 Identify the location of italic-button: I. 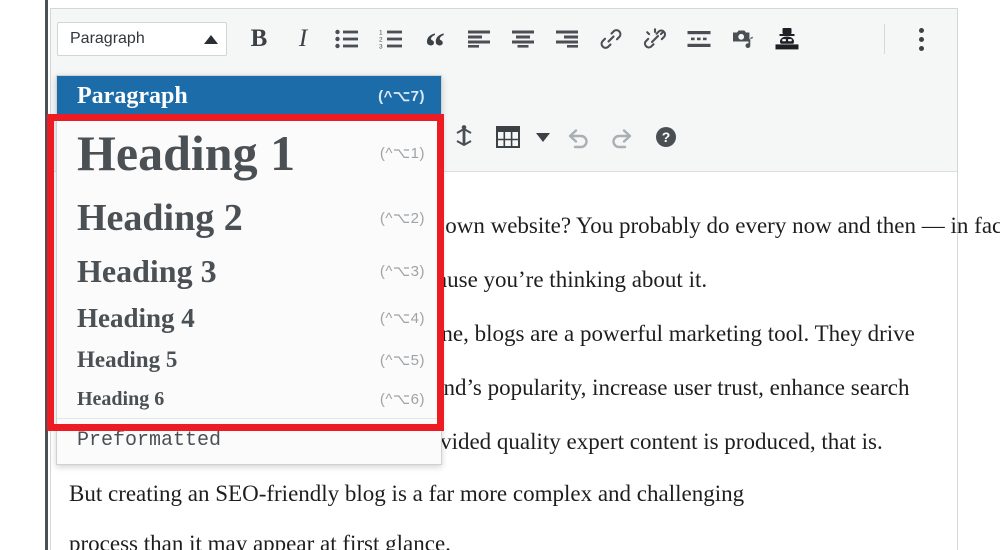
(303, 39).